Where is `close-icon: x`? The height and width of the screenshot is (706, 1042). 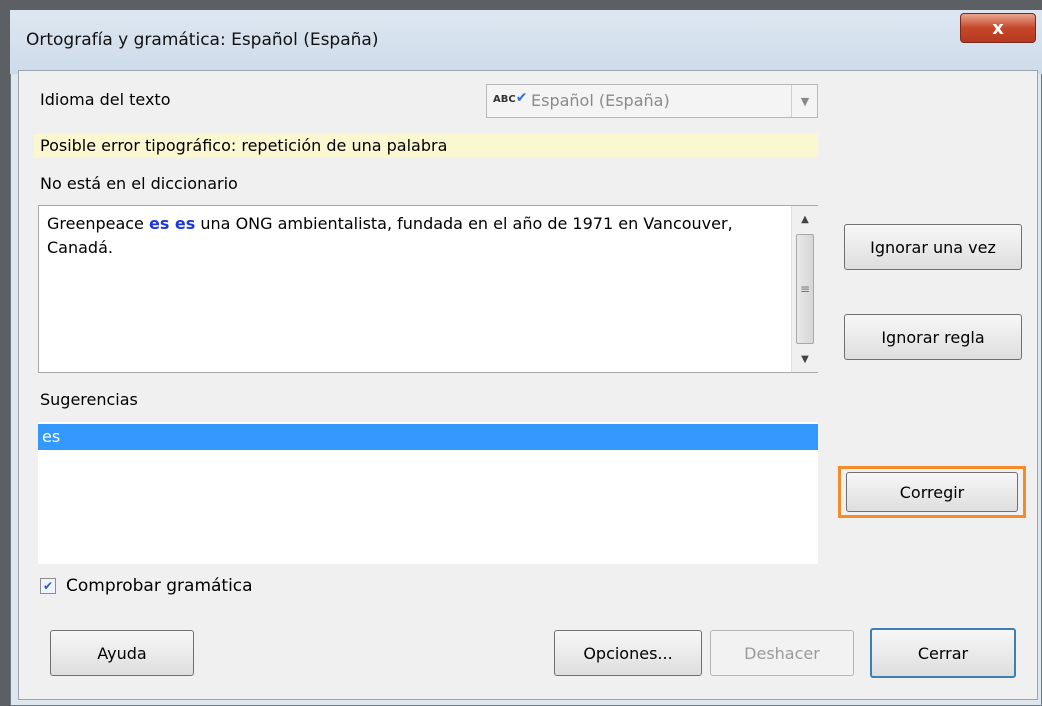 close-icon: x is located at coordinates (998, 28).